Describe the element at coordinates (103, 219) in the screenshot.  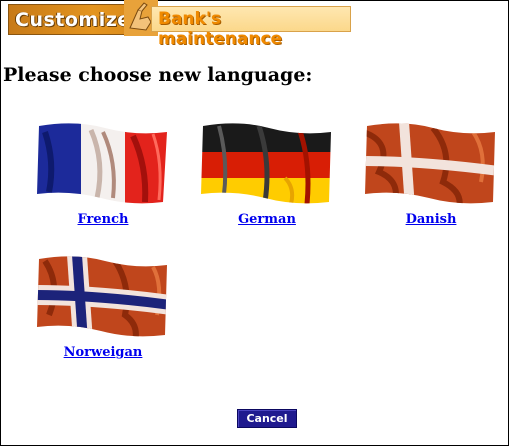
I see `language-link-french: French` at that location.